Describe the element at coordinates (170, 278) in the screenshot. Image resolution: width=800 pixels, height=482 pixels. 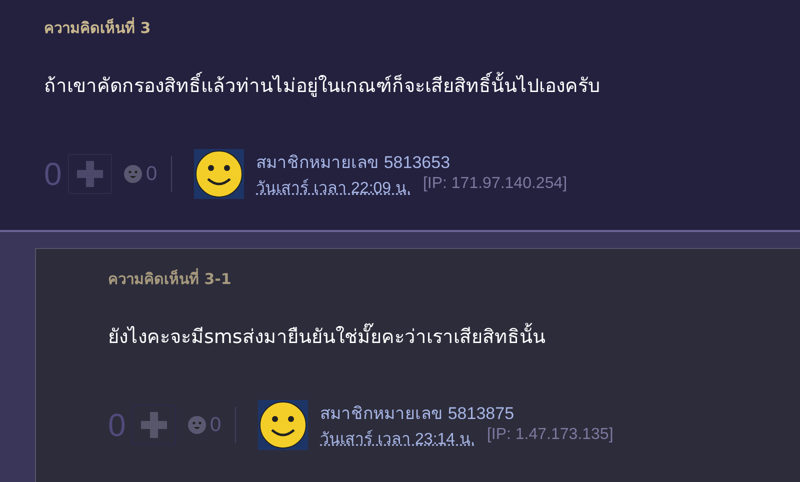
I see `comment-number: ความคิดเห็นที่ 3-1` at that location.